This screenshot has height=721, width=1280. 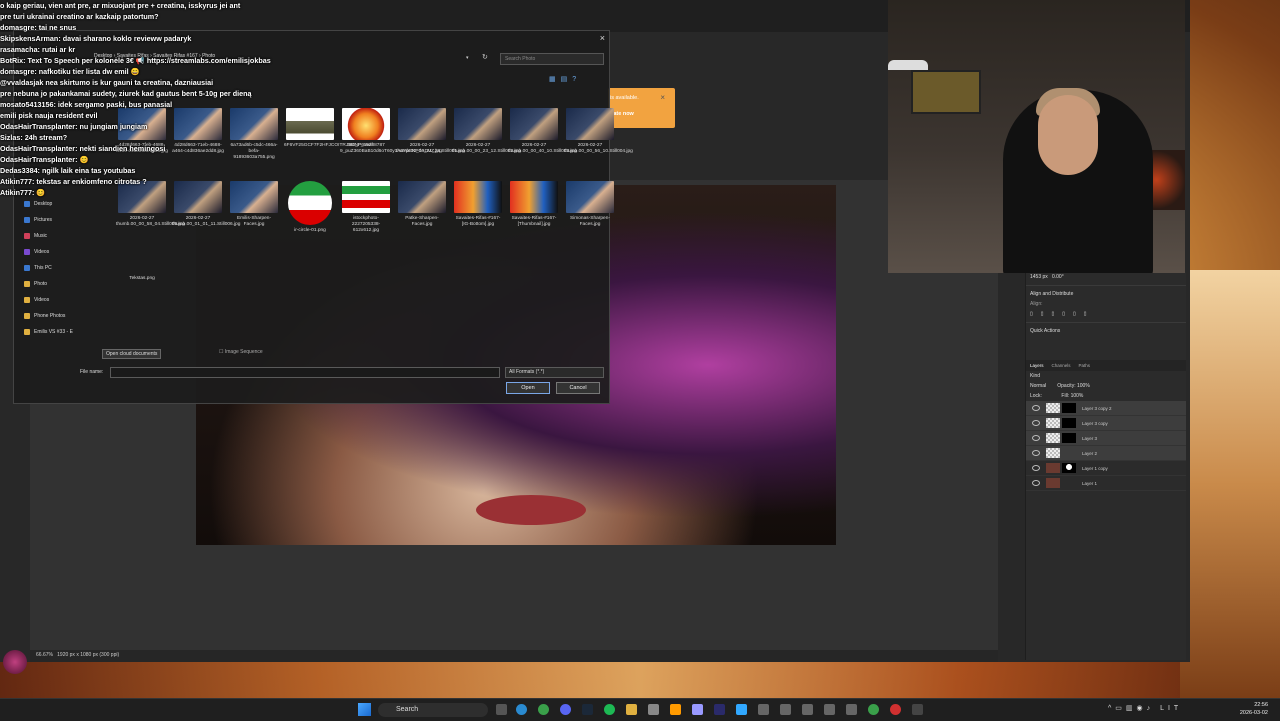 What do you see at coordinates (675, 709) in the screenshot?
I see `illustrator-icon` at bounding box center [675, 709].